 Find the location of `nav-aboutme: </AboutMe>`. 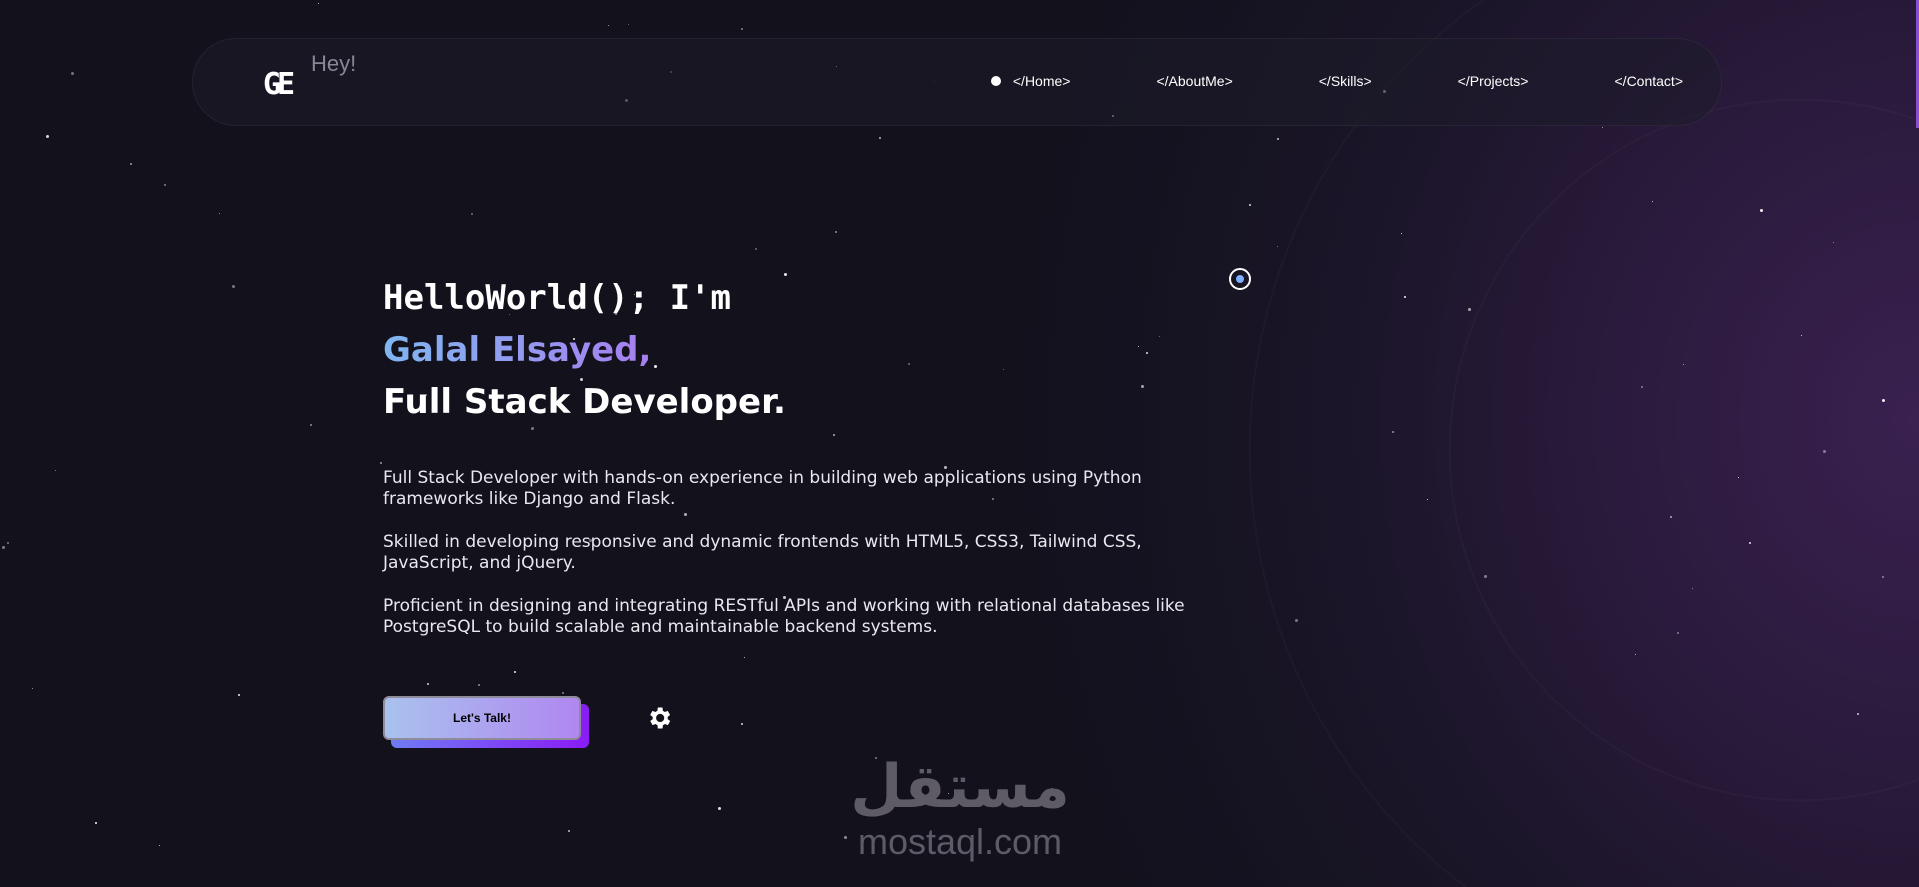

nav-aboutme: </AboutMe> is located at coordinates (1194, 81).